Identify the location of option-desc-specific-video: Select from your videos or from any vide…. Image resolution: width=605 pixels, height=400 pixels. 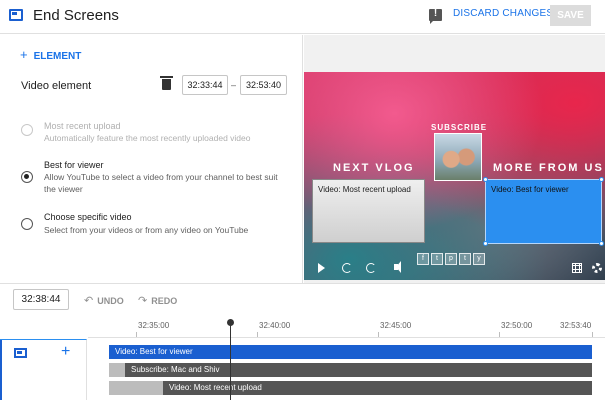
(146, 230).